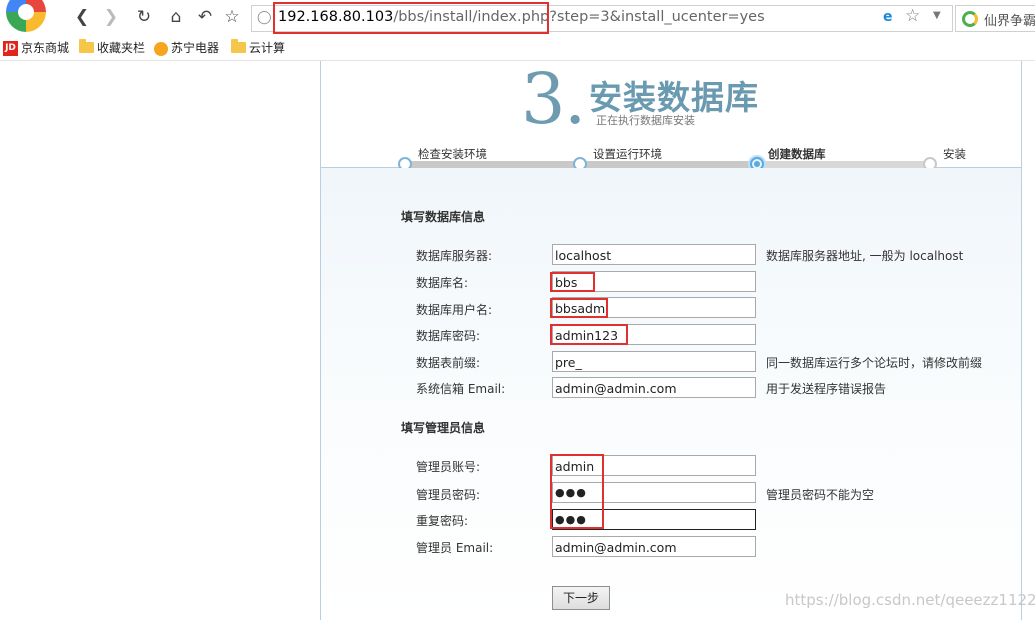 Image resolution: width=1035 pixels, height=620 pixels. What do you see at coordinates (543, 99) in the screenshot?
I see `step-number: 3` at bounding box center [543, 99].